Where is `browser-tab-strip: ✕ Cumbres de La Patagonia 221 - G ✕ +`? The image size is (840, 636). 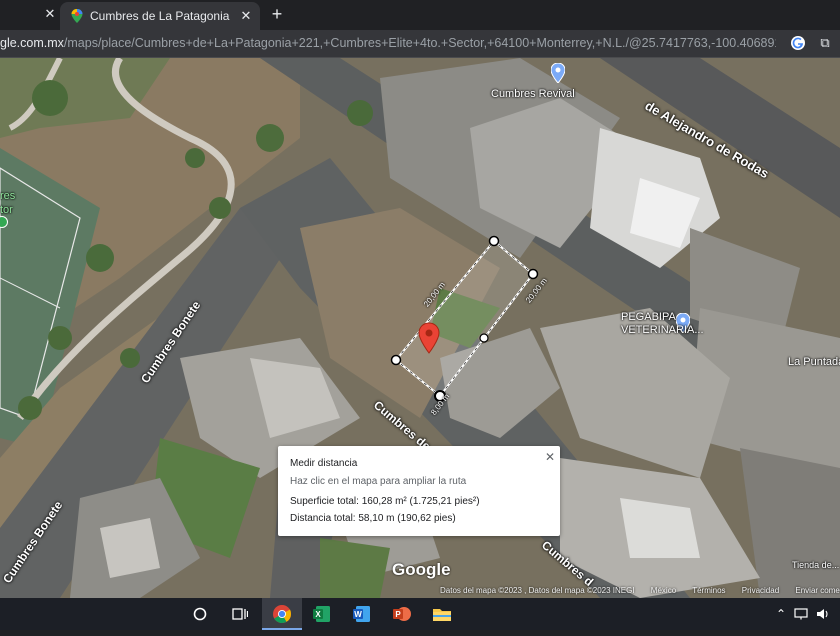 browser-tab-strip: ✕ Cumbres de La Patagonia 221 - G ✕ + is located at coordinates (420, 15).